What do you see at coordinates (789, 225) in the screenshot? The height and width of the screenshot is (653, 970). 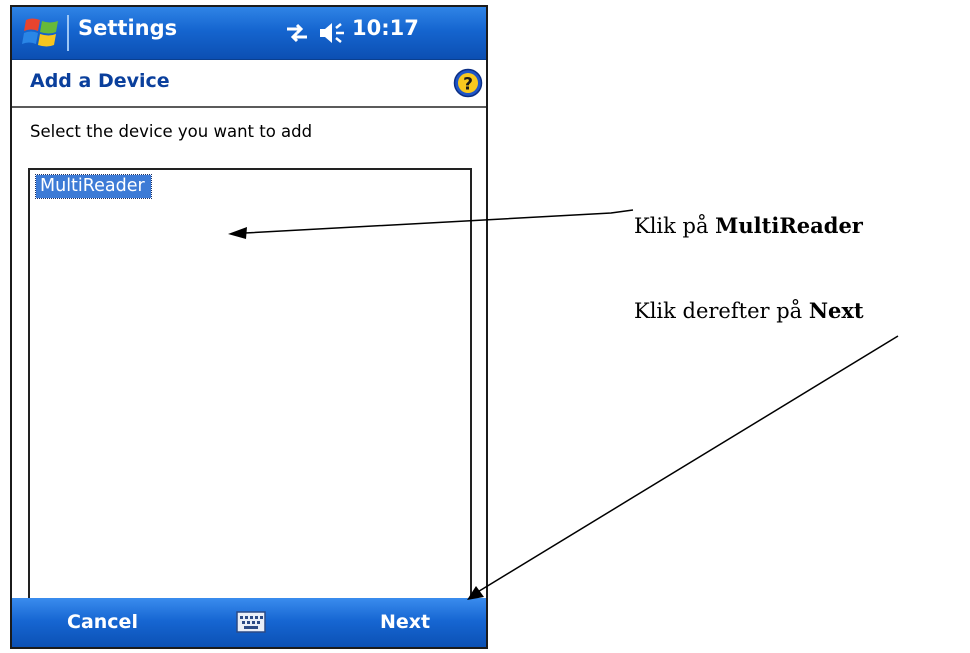 I see `callout-1-bold: MultiReader` at bounding box center [789, 225].